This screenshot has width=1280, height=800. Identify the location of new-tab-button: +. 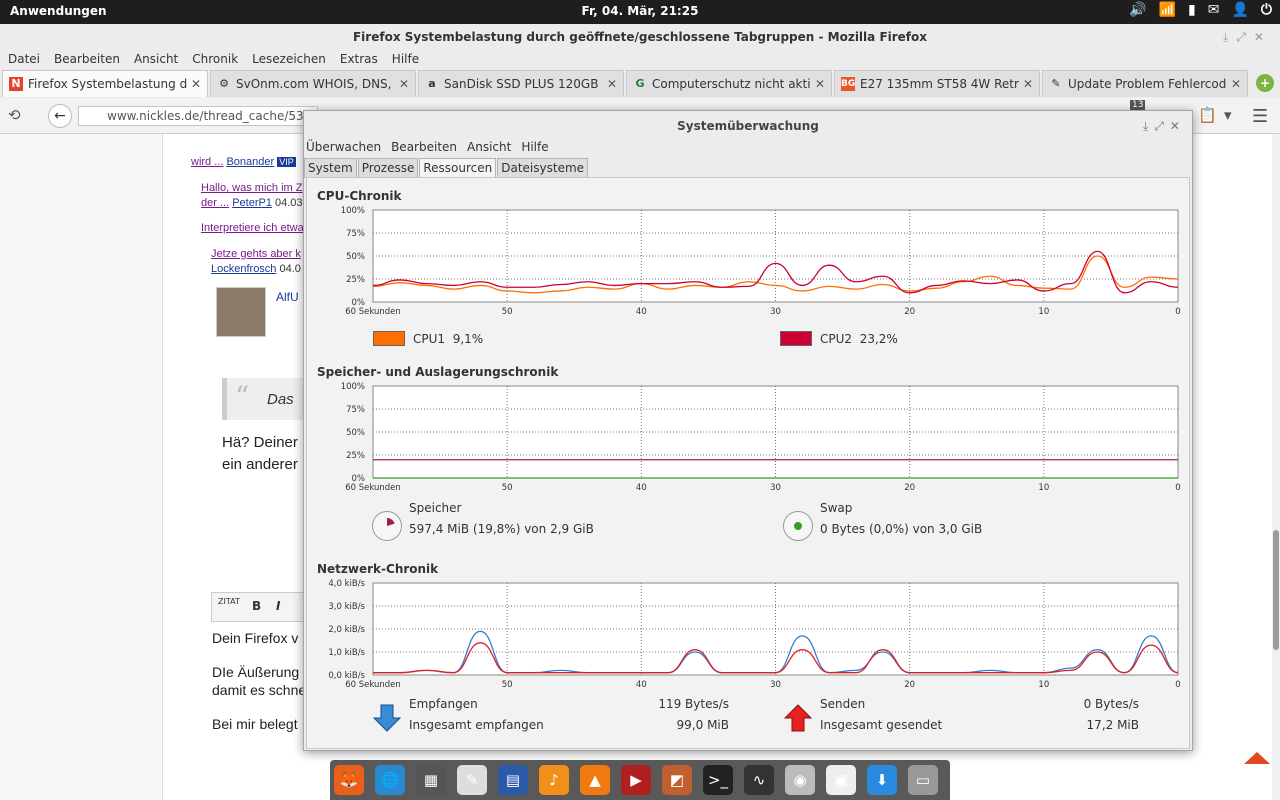
(1265, 83).